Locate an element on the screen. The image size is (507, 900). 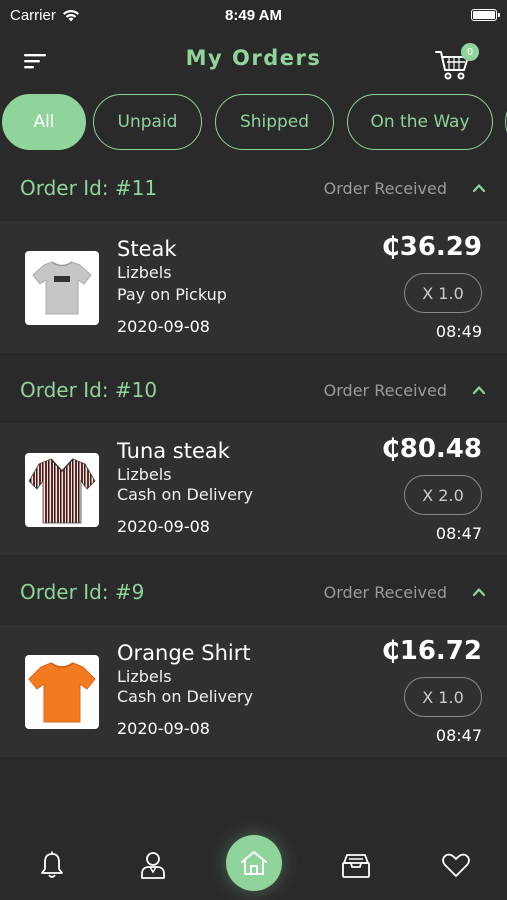
bell-icon is located at coordinates (52, 865).